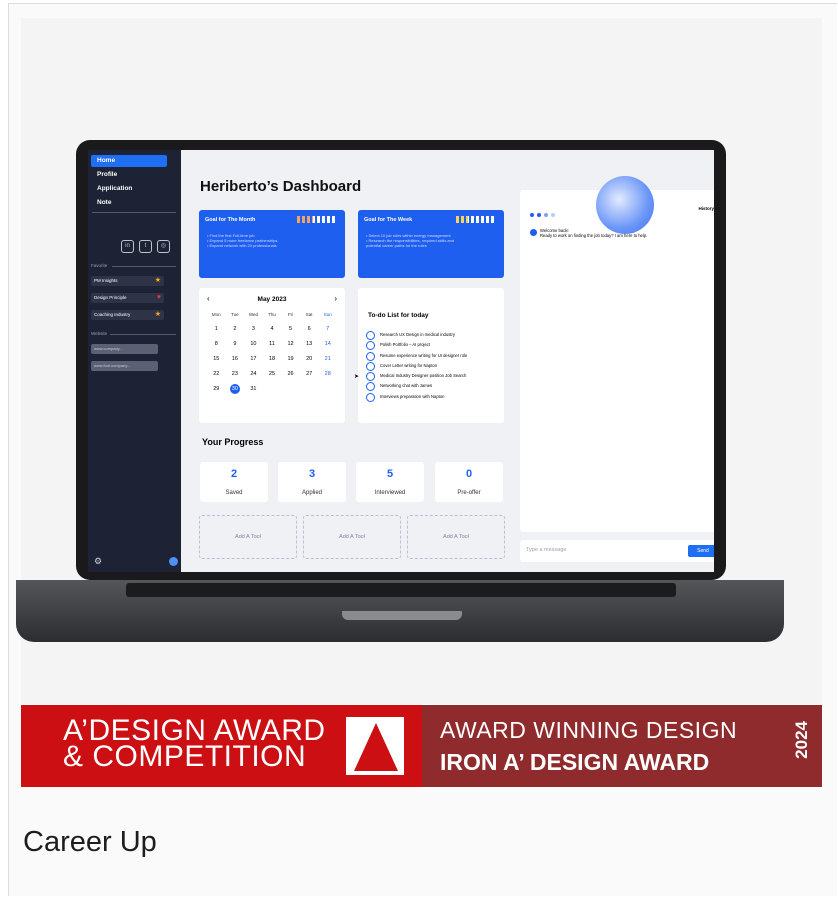  What do you see at coordinates (145, 246) in the screenshot?
I see `twitter-icon: t` at bounding box center [145, 246].